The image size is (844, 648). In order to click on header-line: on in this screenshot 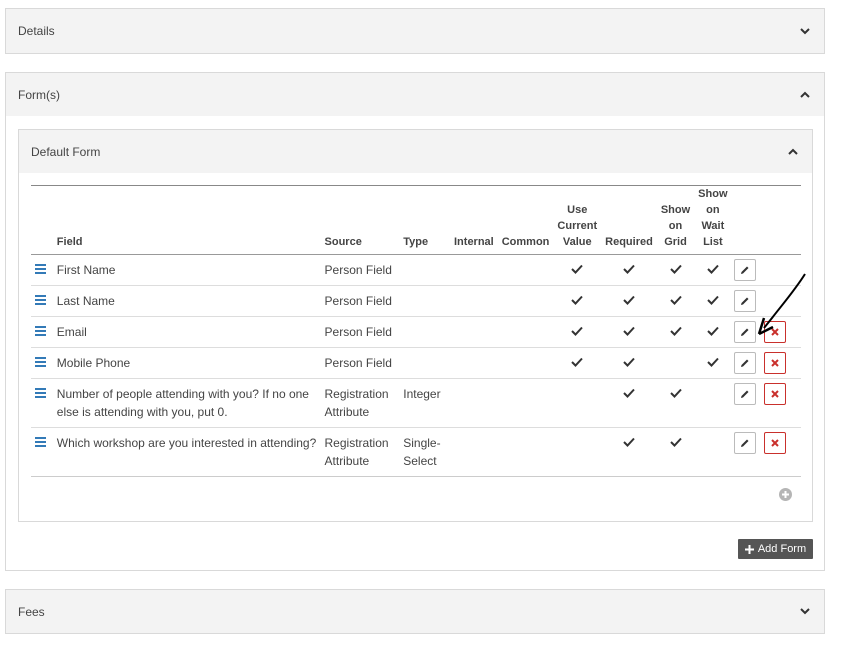, I will do `click(713, 210)`.